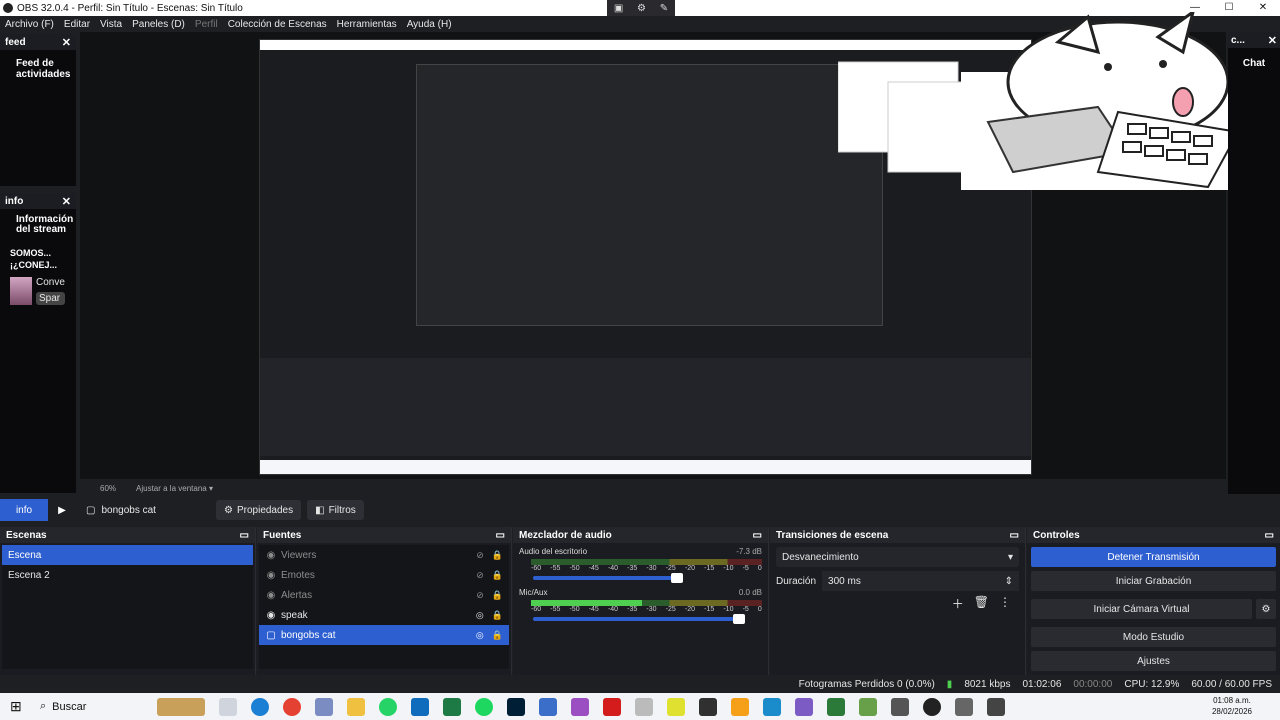 The width and height of the screenshot is (1280, 720). What do you see at coordinates (24, 510) in the screenshot?
I see `tab-info: info` at bounding box center [24, 510].